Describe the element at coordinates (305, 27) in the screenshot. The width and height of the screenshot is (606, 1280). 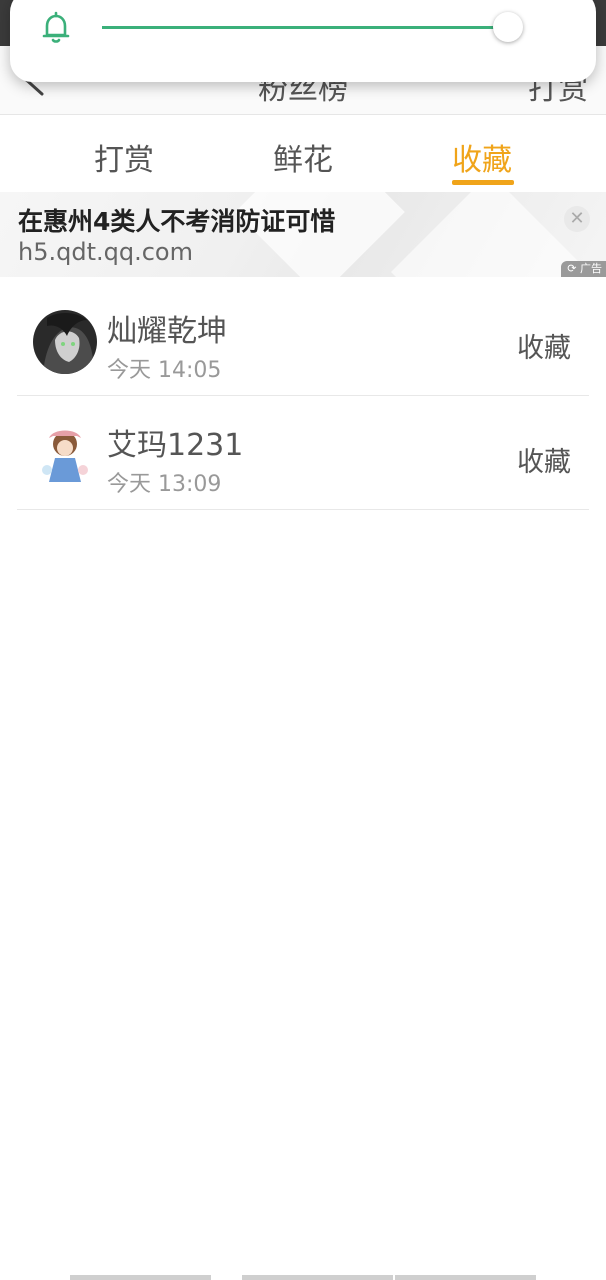
I see `volume-slider-fill` at that location.